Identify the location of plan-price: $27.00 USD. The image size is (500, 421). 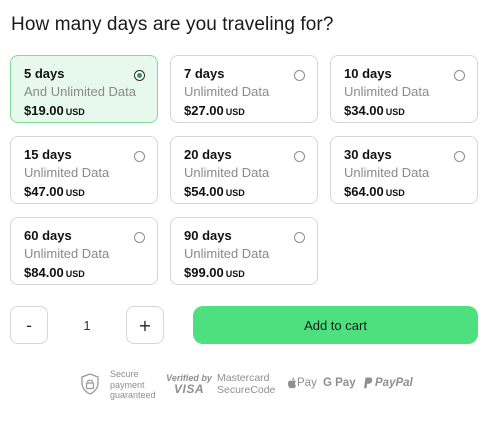
(214, 110).